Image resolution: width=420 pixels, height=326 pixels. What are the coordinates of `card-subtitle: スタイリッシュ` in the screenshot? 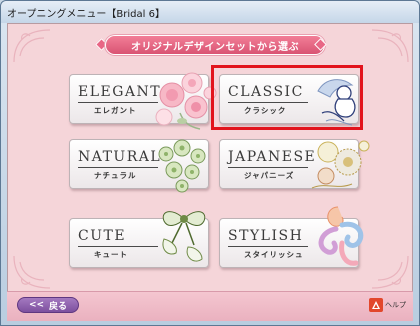 It's located at (274, 254).